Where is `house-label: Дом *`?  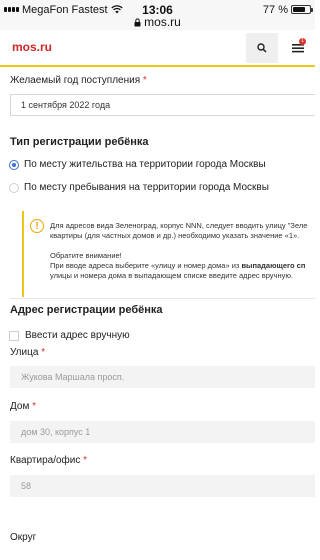 house-label: Дом * is located at coordinates (23, 406).